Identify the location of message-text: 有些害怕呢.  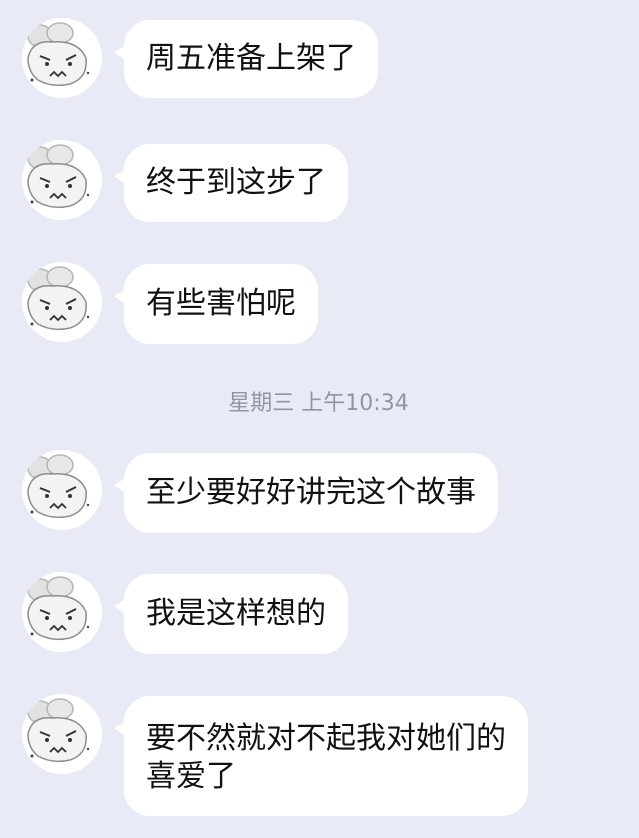
(221, 303).